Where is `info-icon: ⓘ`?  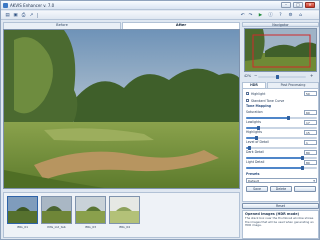
info-icon: ⓘ is located at coordinates (270, 15).